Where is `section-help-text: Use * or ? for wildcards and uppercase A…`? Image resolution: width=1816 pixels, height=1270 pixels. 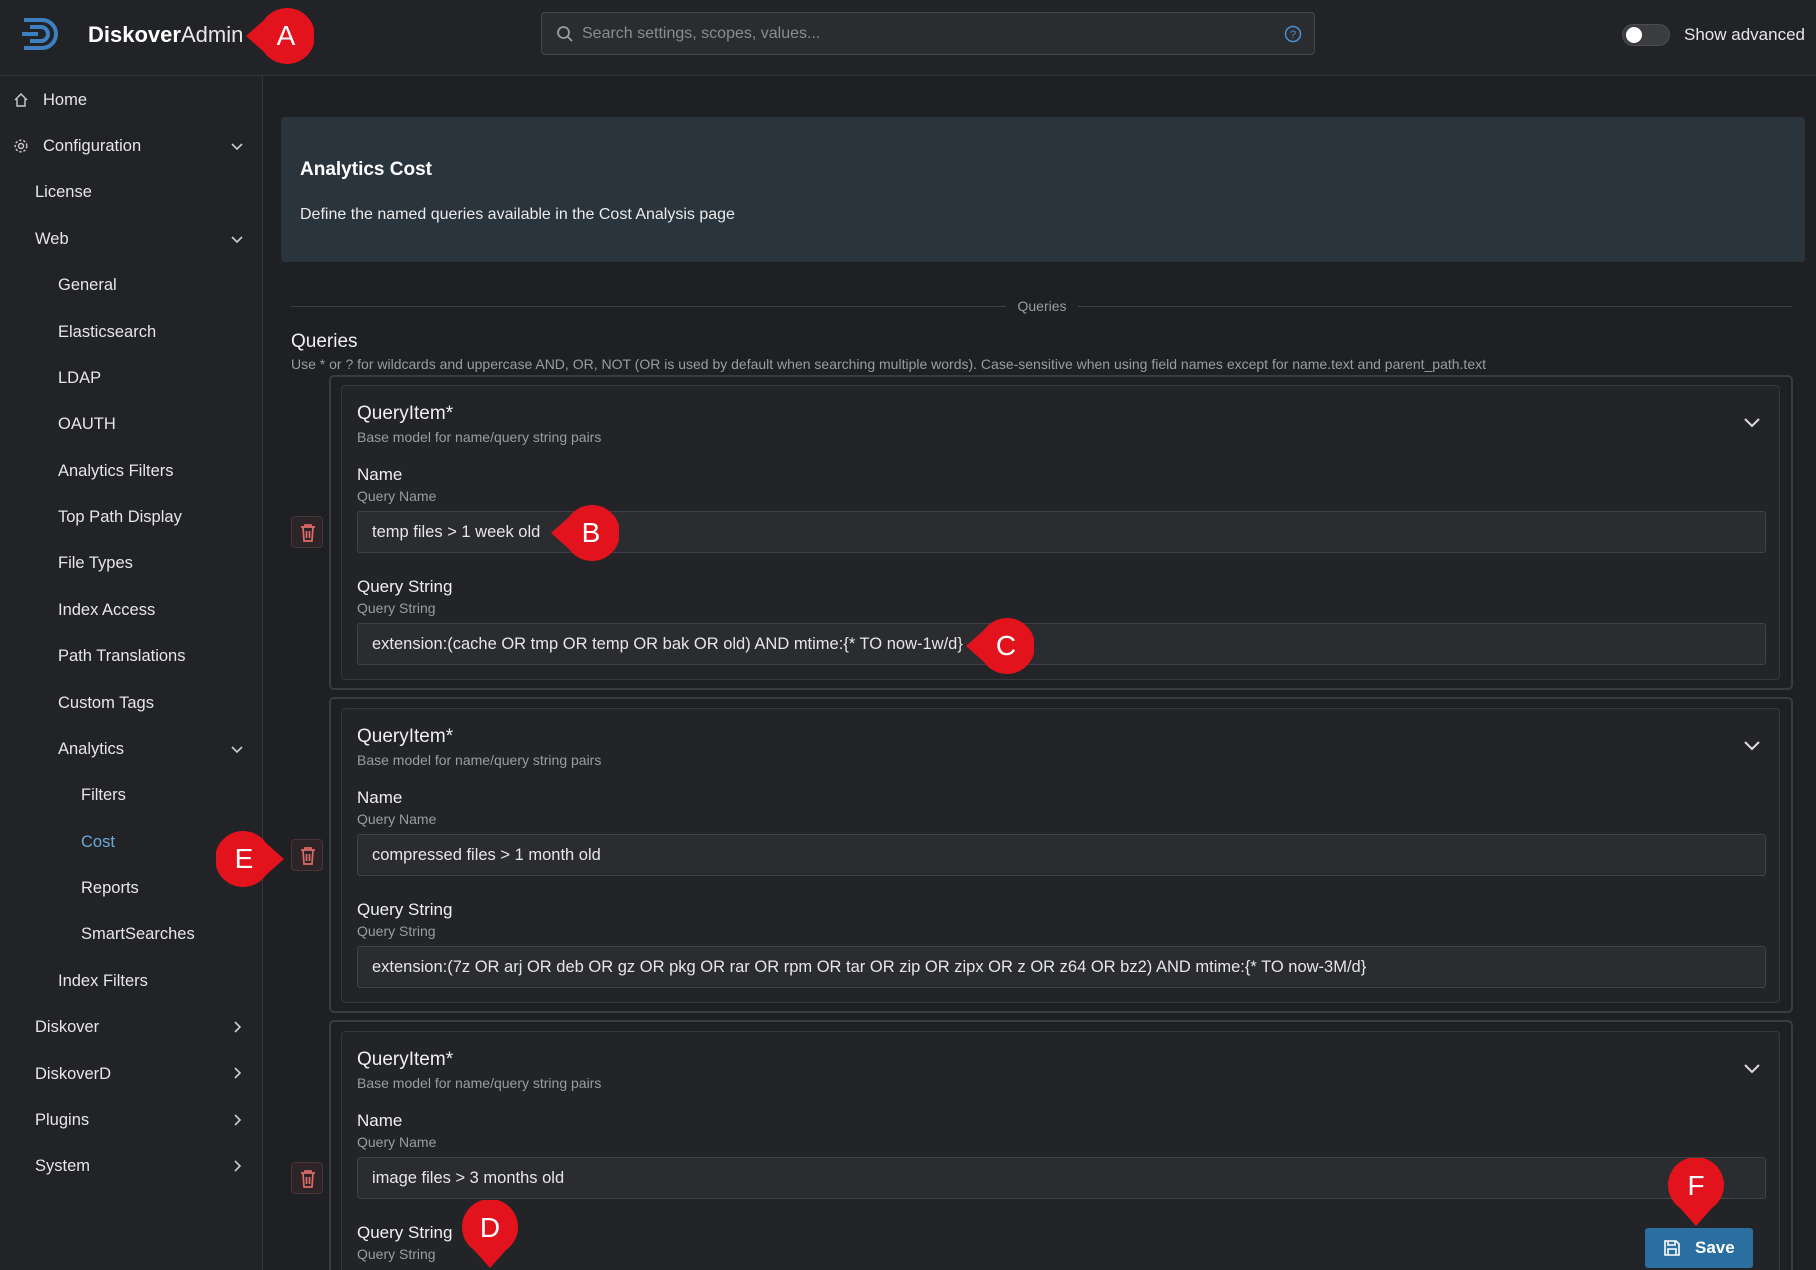
section-help-text: Use * or ? for wildcards and uppercase A… is located at coordinates (888, 364).